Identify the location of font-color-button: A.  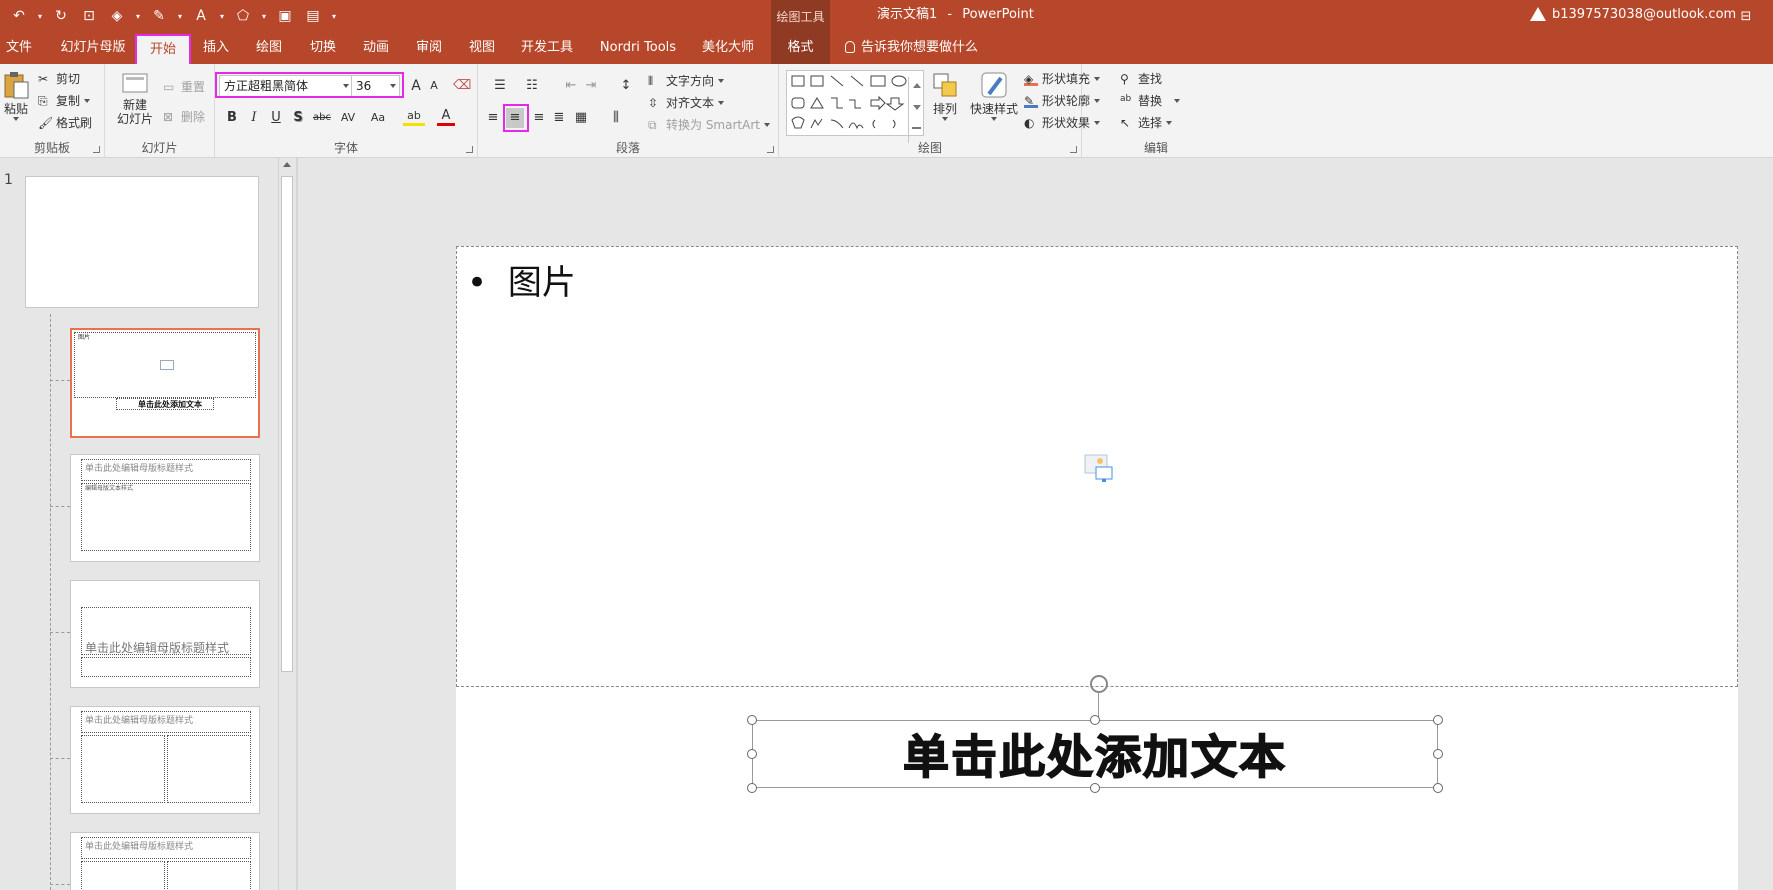
(446, 116).